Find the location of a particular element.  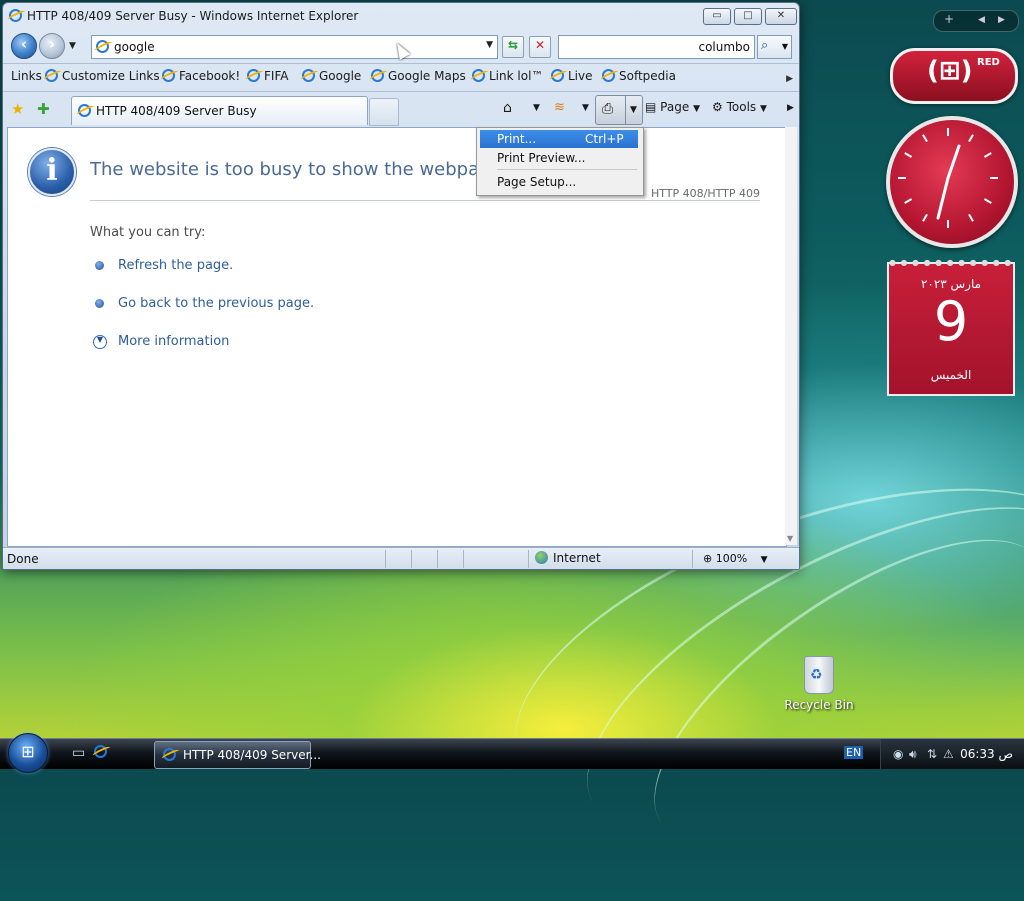

search-input: columbo is located at coordinates (724, 47).